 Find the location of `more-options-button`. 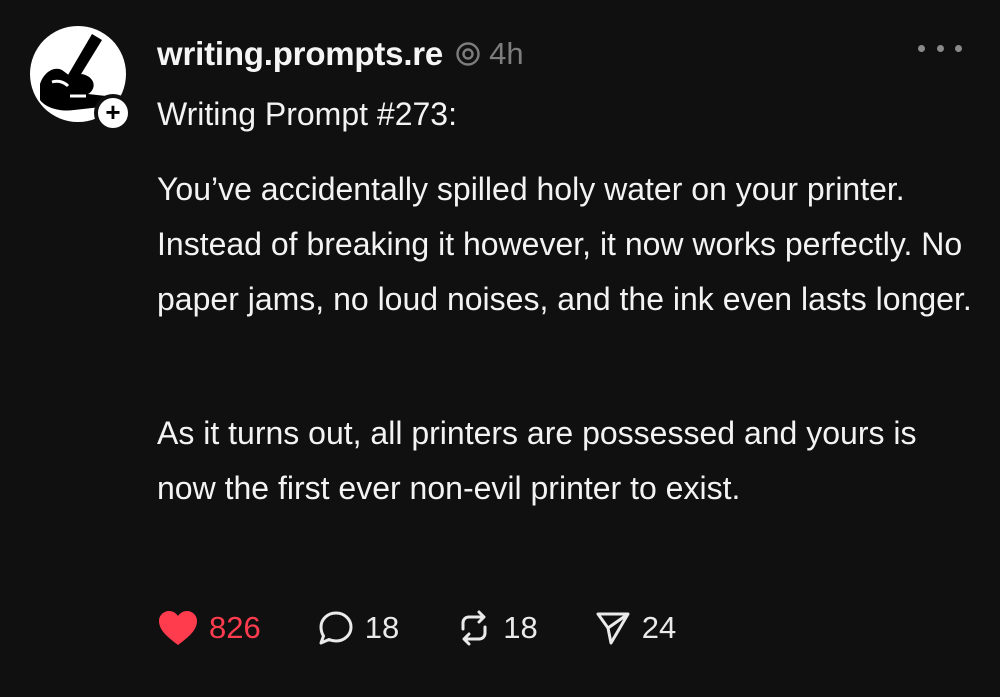

more-options-button is located at coordinates (940, 48).